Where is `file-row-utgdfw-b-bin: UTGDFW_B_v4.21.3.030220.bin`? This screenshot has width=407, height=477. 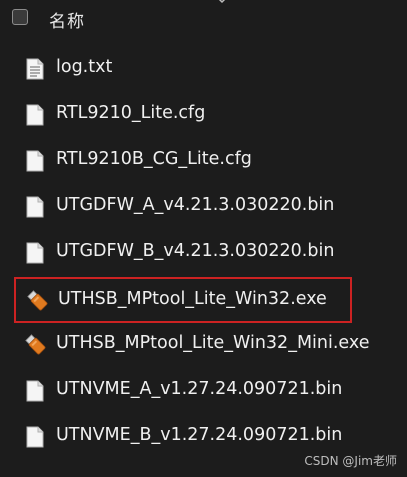
file-row-utgdfw-b-bin: UTGDFW_B_v4.21.3.030220.bin is located at coordinates (183, 254).